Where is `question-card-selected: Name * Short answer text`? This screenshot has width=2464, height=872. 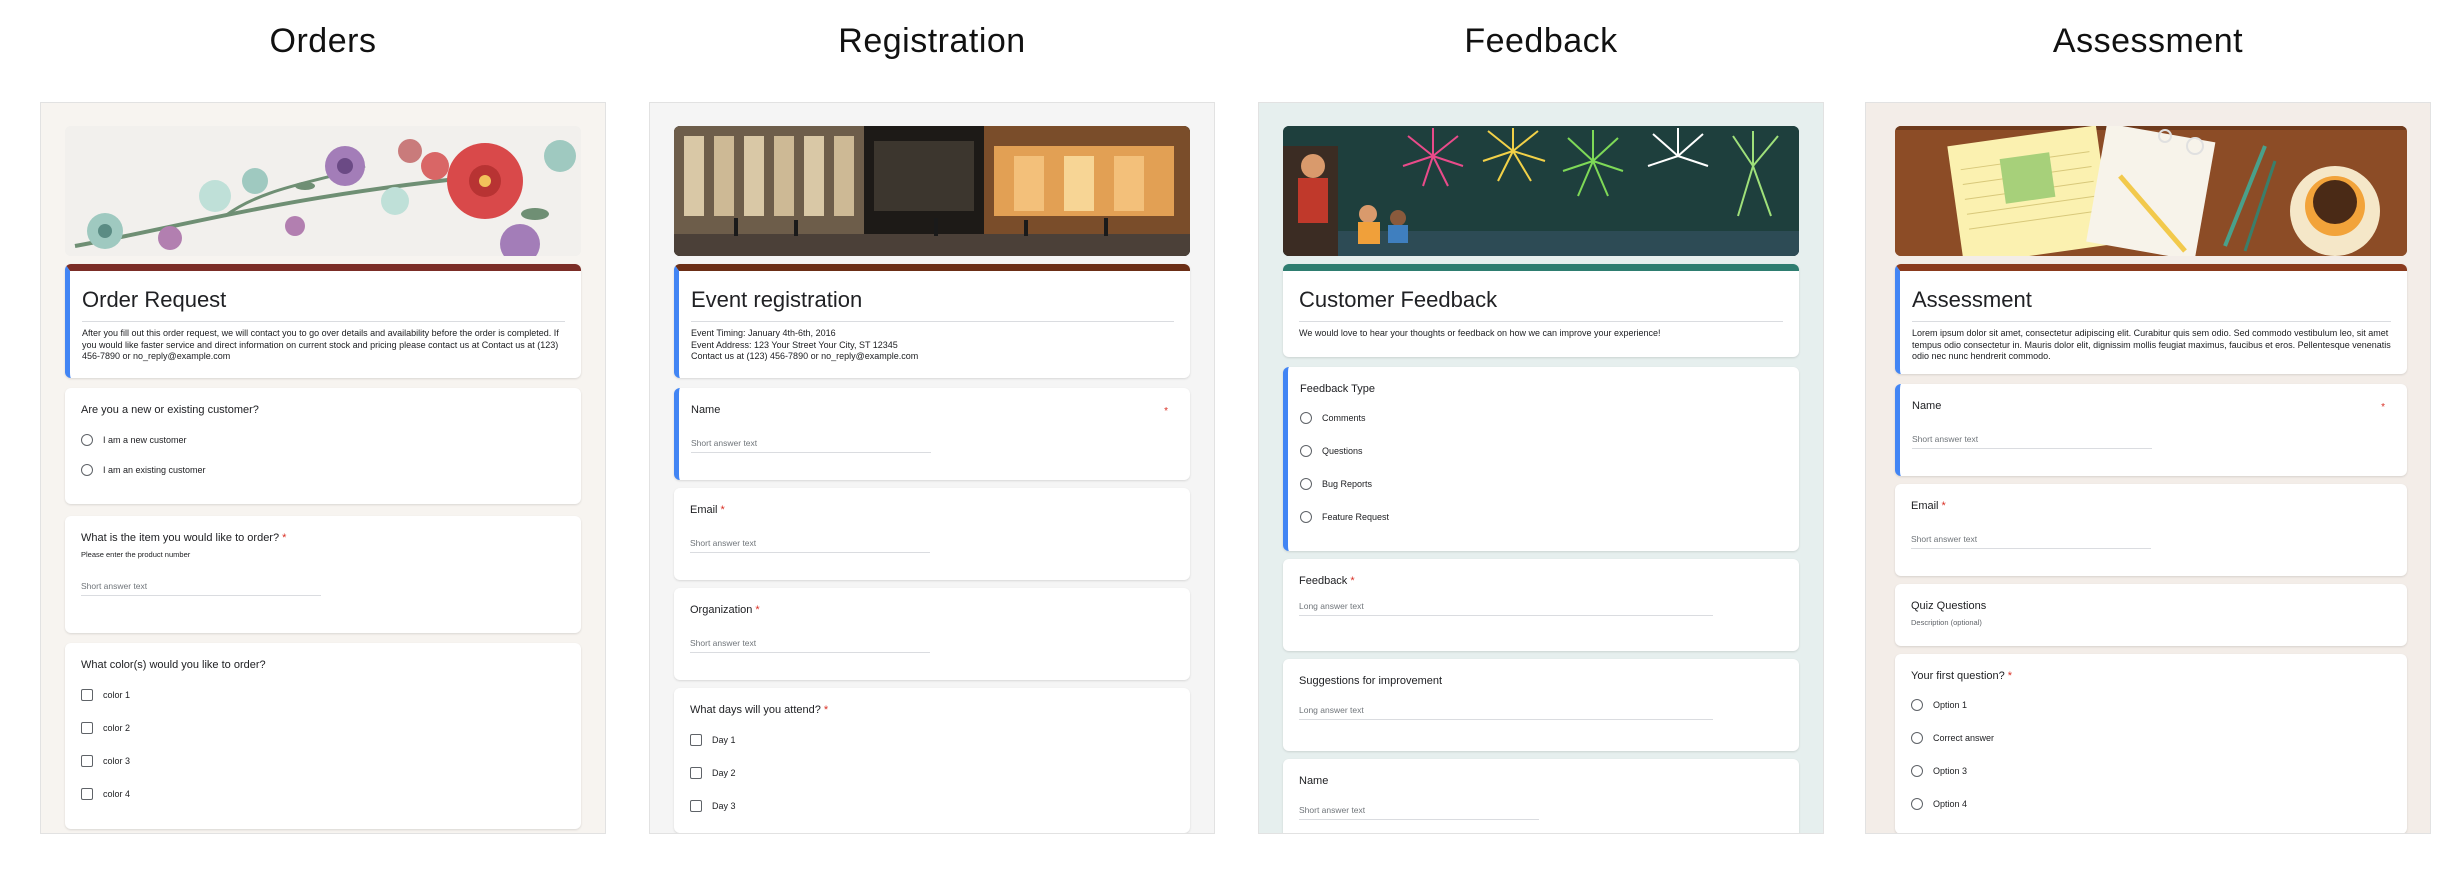 question-card-selected: Name * Short answer text is located at coordinates (932, 434).